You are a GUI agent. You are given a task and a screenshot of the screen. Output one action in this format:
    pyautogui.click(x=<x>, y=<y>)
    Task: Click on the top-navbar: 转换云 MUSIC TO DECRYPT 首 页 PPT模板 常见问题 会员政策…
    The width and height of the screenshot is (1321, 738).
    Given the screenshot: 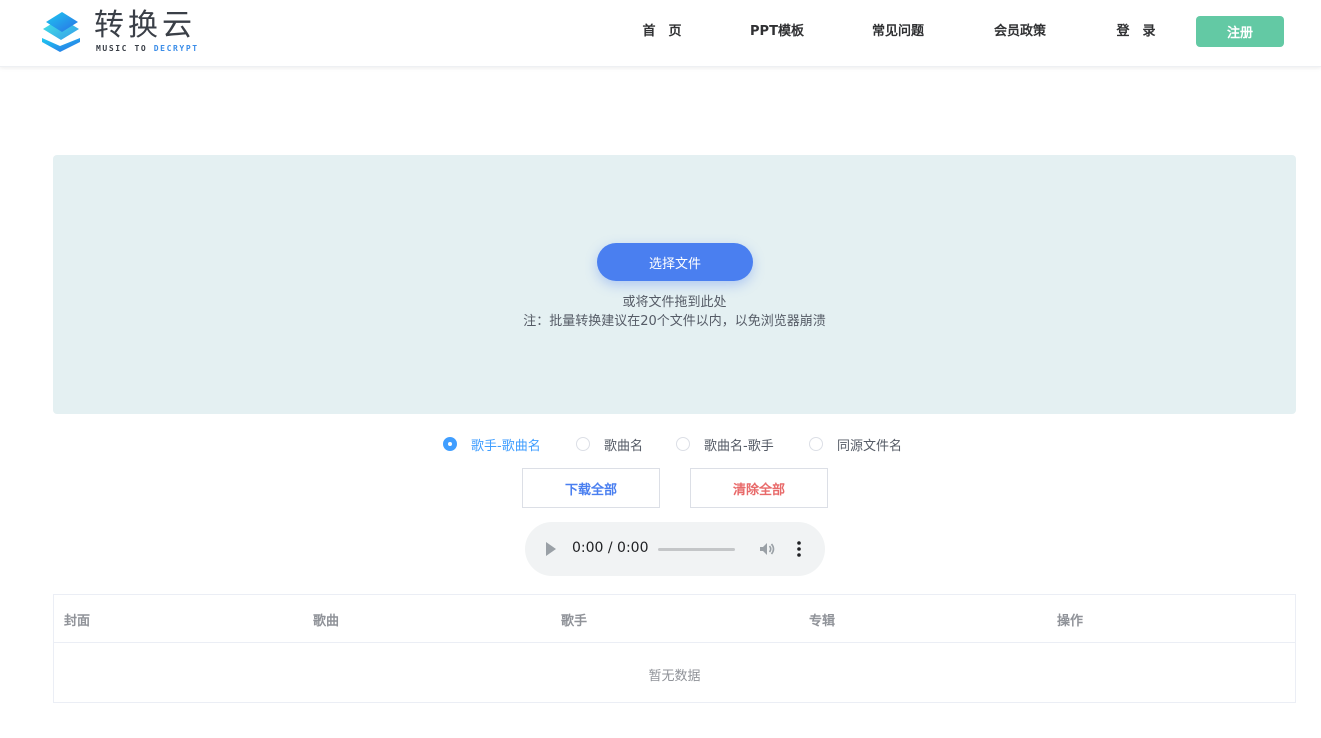 What is the action you would take?
    pyautogui.click(x=660, y=33)
    